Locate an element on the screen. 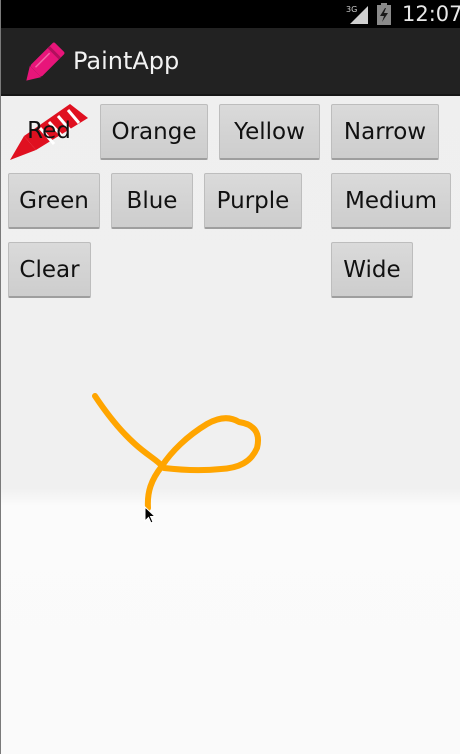 The height and width of the screenshot is (754, 460). wide-width-button: Wide is located at coordinates (372, 270).